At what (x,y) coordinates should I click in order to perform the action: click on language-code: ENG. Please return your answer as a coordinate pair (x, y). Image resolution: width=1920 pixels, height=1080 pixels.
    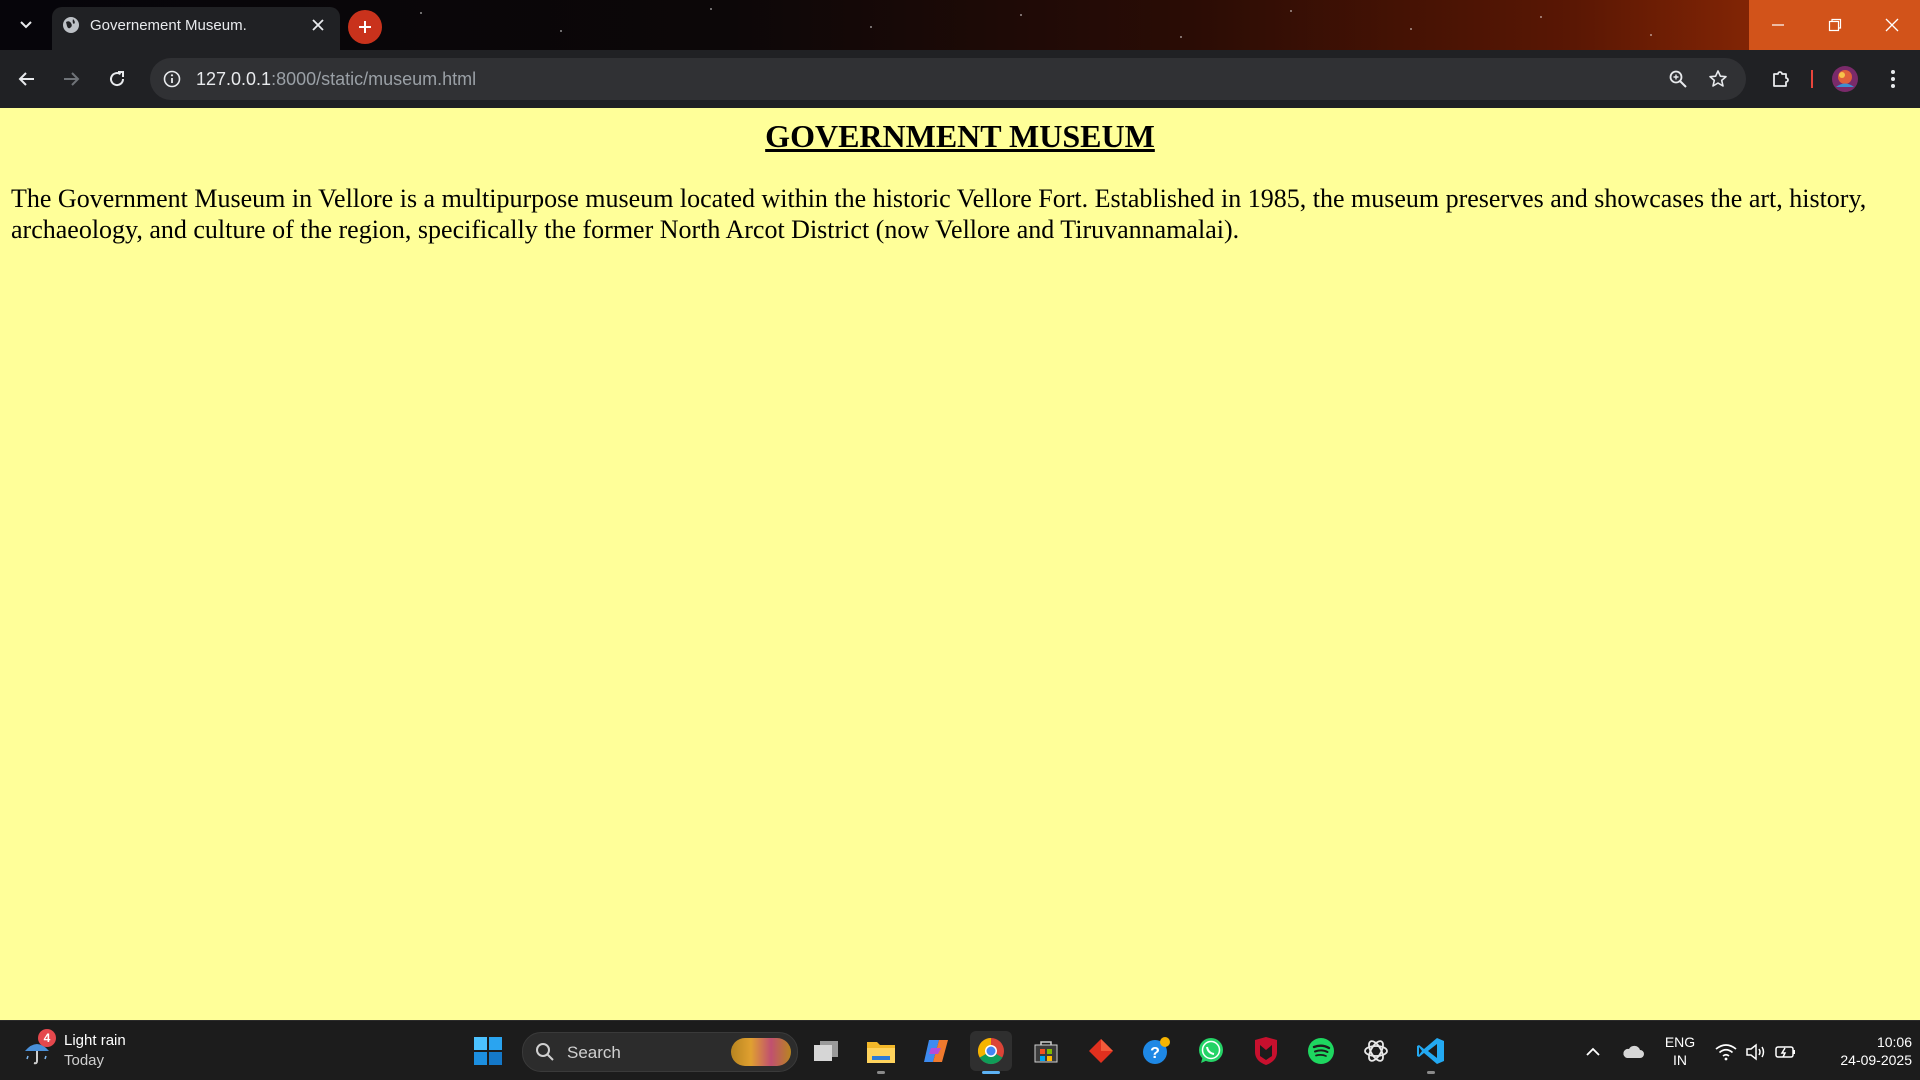
    Looking at the image, I should click on (1680, 1042).